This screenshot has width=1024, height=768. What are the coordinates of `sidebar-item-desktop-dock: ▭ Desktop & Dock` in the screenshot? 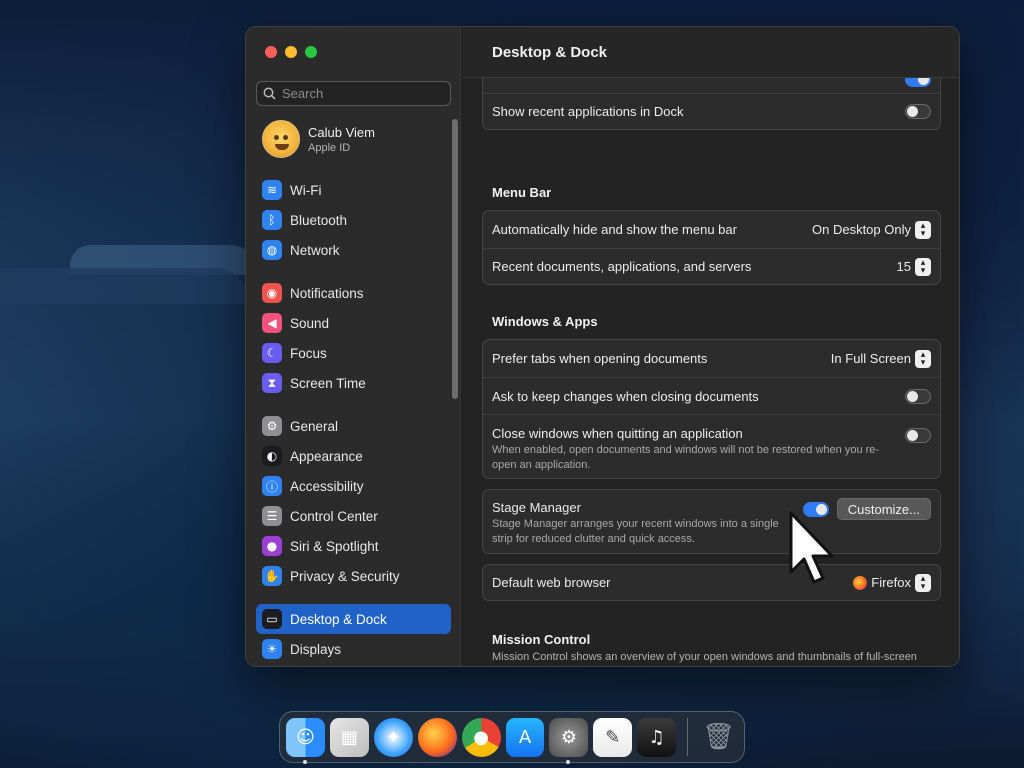 It's located at (353, 619).